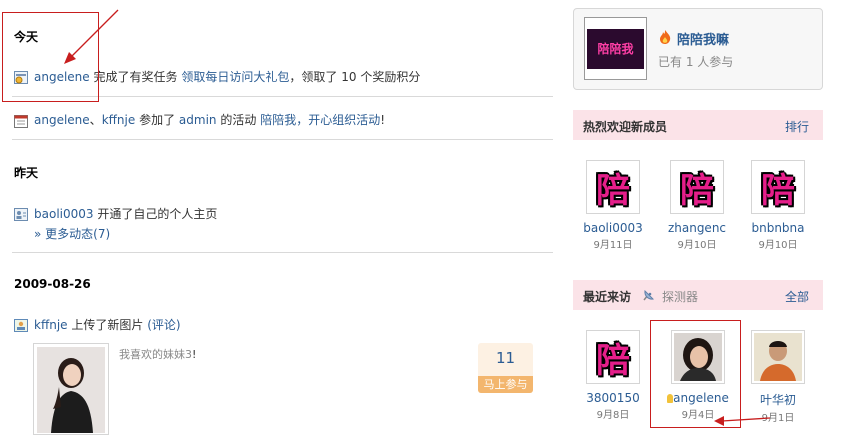 The height and width of the screenshot is (436, 841). I want to click on homepage-user-link: baoli0003, so click(64, 214).